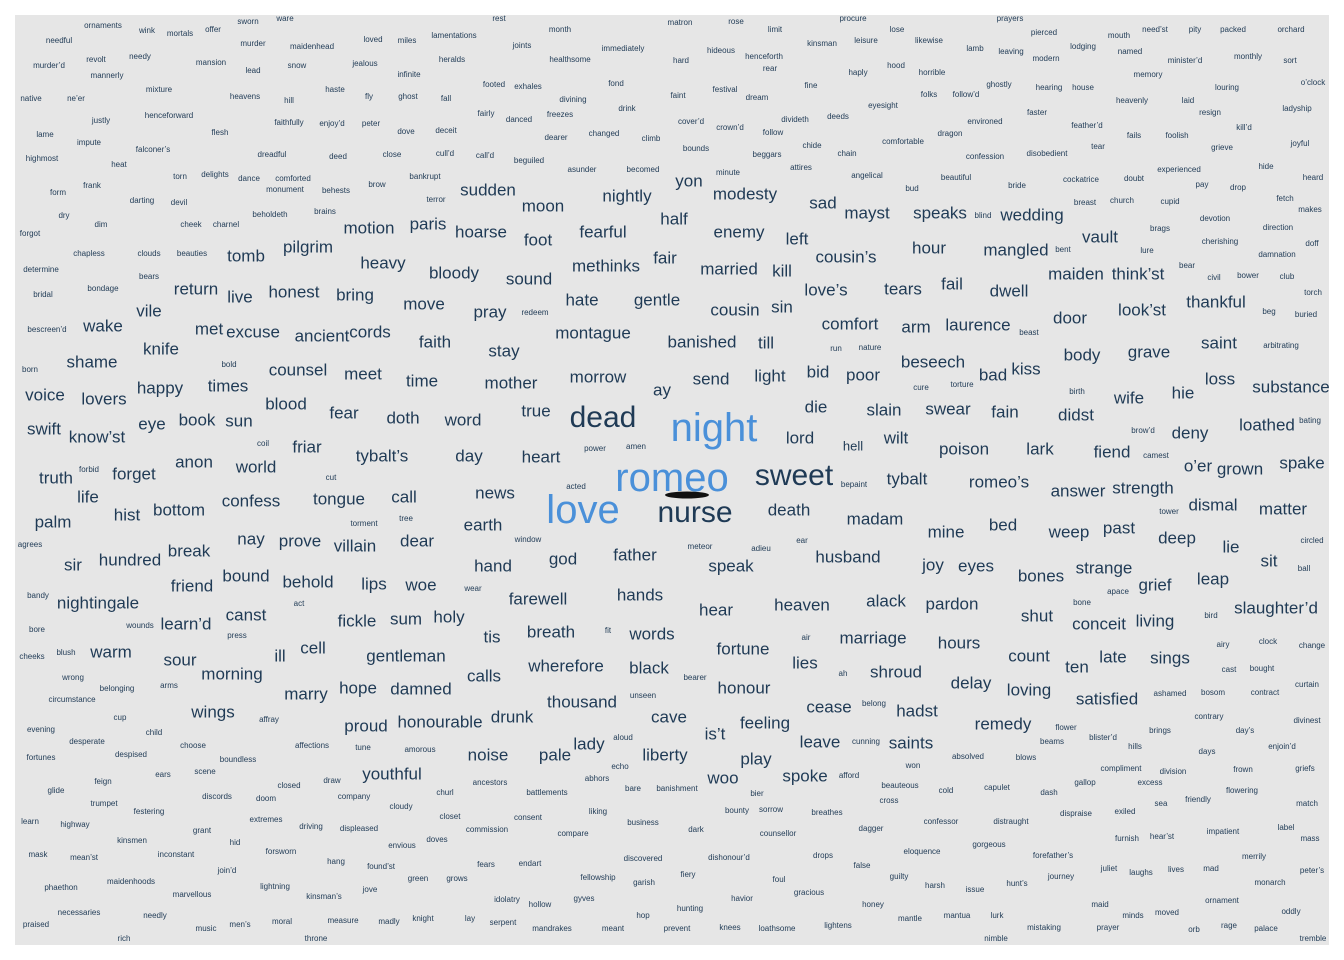 The height and width of the screenshot is (960, 1344). I want to click on word-bear: bear, so click(1187, 265).